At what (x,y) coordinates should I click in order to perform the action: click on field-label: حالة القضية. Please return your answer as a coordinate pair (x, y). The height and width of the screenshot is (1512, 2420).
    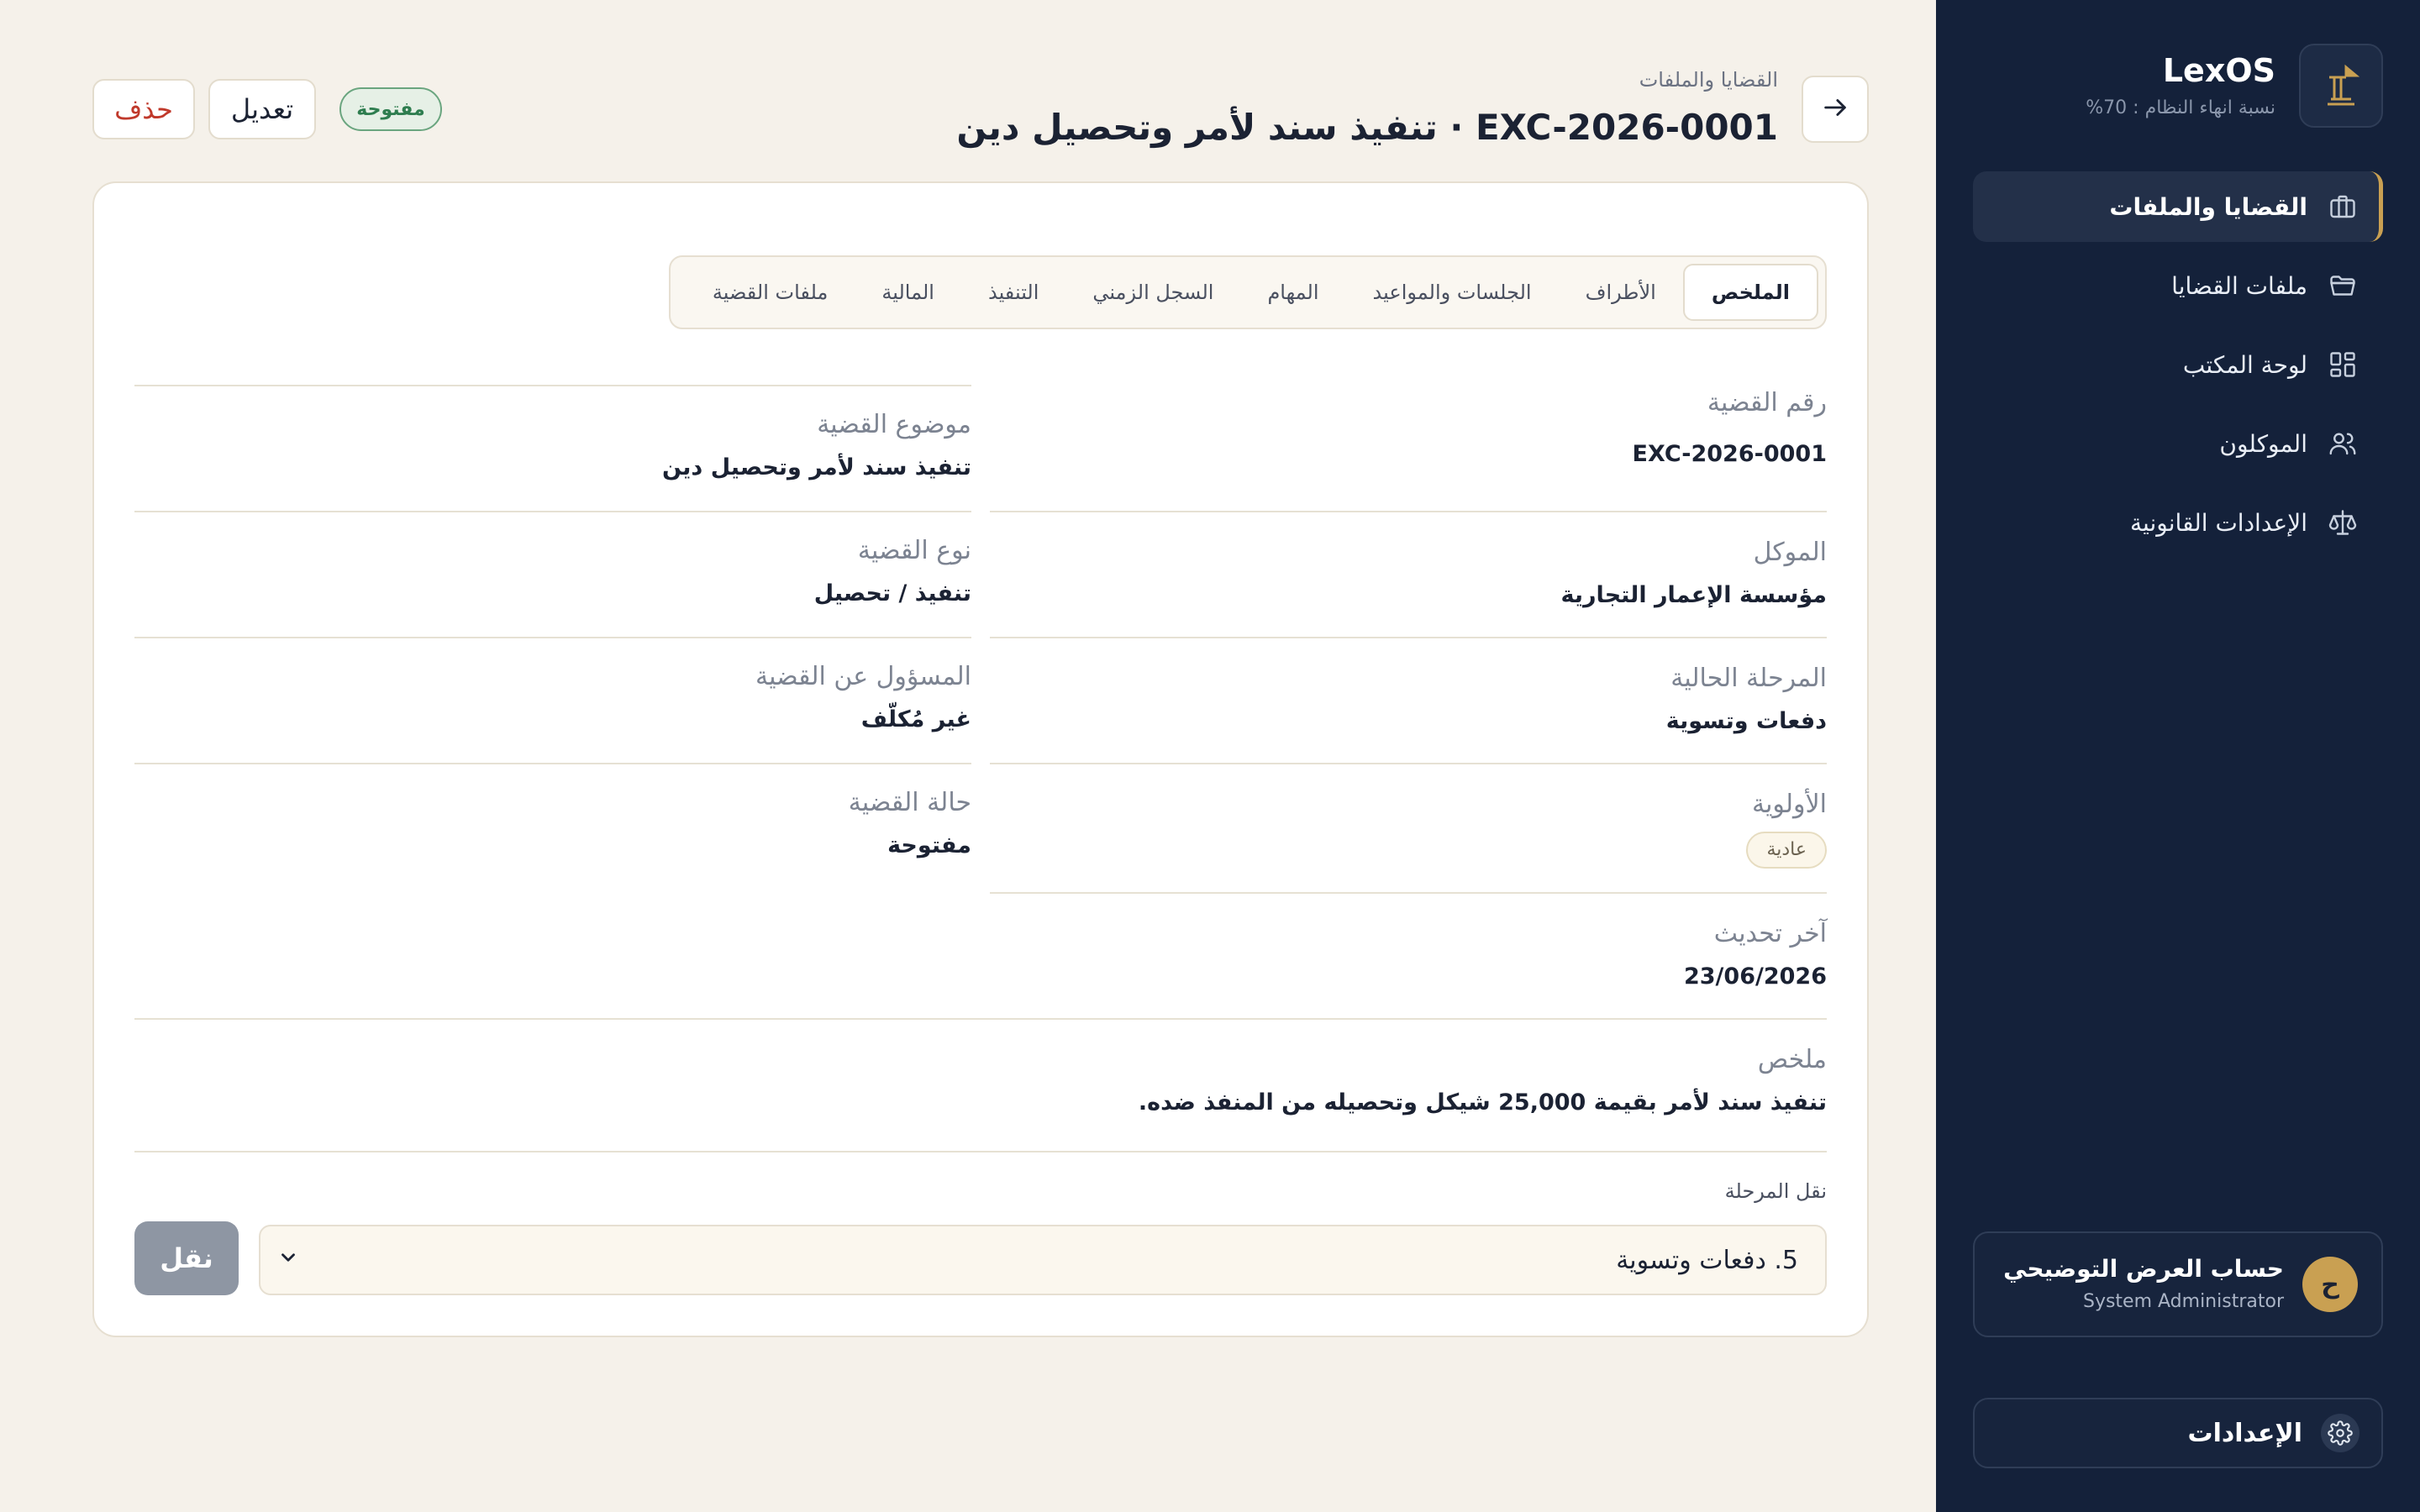
    Looking at the image, I should click on (909, 802).